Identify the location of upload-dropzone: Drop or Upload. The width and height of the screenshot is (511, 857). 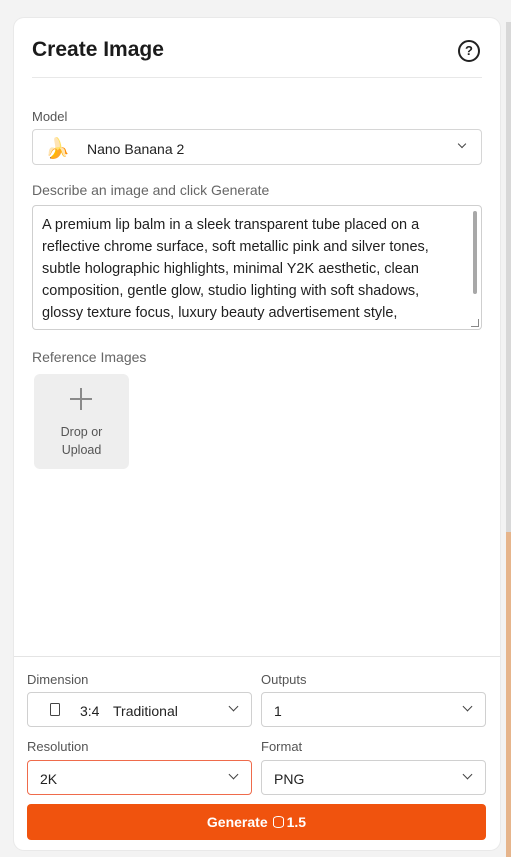
(81, 421).